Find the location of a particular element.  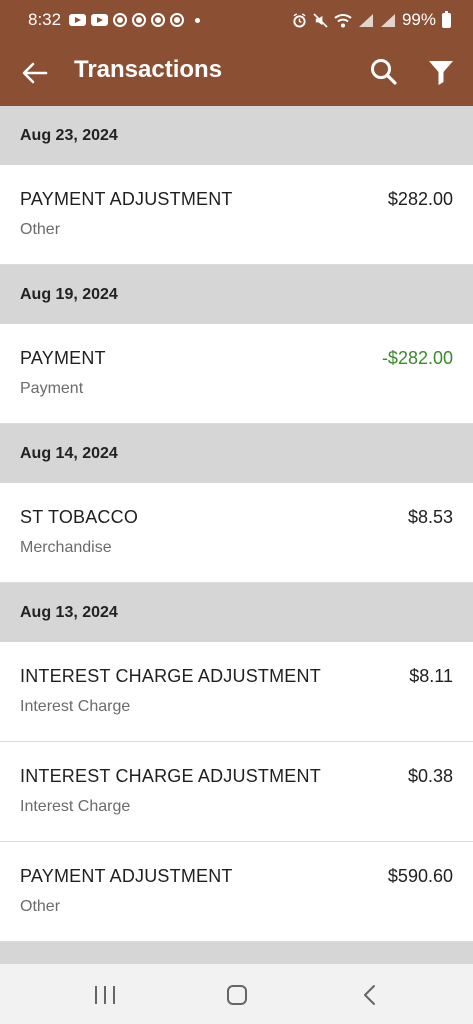

home-icon is located at coordinates (237, 995).